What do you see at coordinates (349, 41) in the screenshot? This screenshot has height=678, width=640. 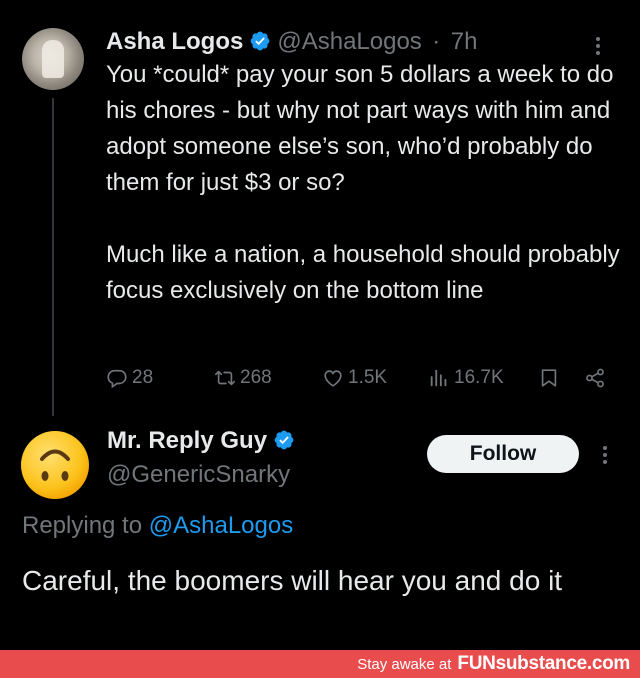 I see `author-handle: @AshaLogos` at bounding box center [349, 41].